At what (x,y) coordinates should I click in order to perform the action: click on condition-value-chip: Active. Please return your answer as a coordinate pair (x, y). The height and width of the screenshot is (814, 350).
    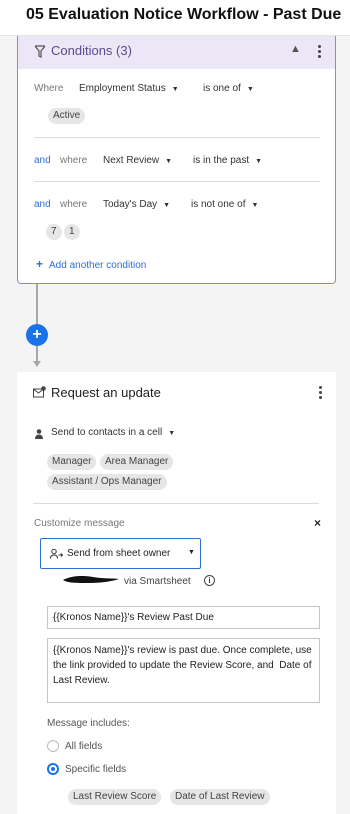
    Looking at the image, I should click on (67, 116).